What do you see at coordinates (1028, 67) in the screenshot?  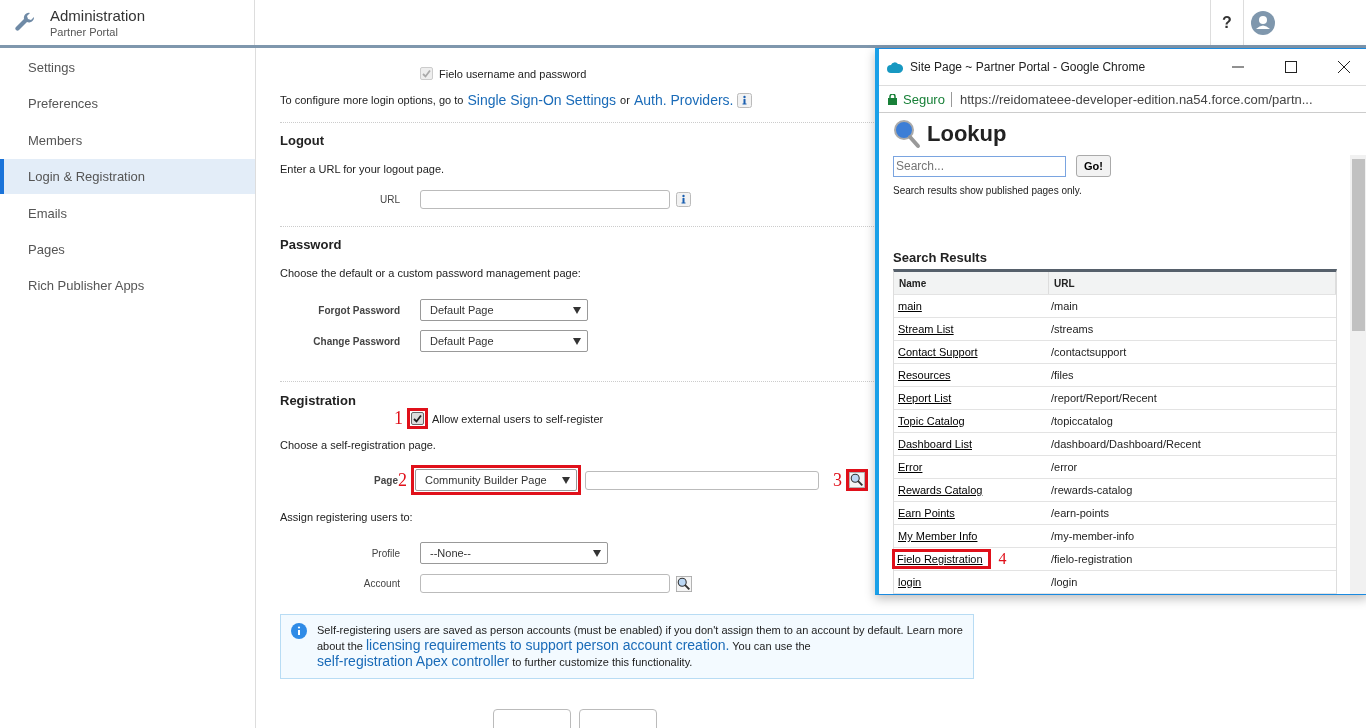 I see `window-title: Site Page ~ Partner Portal - Google Chrome` at bounding box center [1028, 67].